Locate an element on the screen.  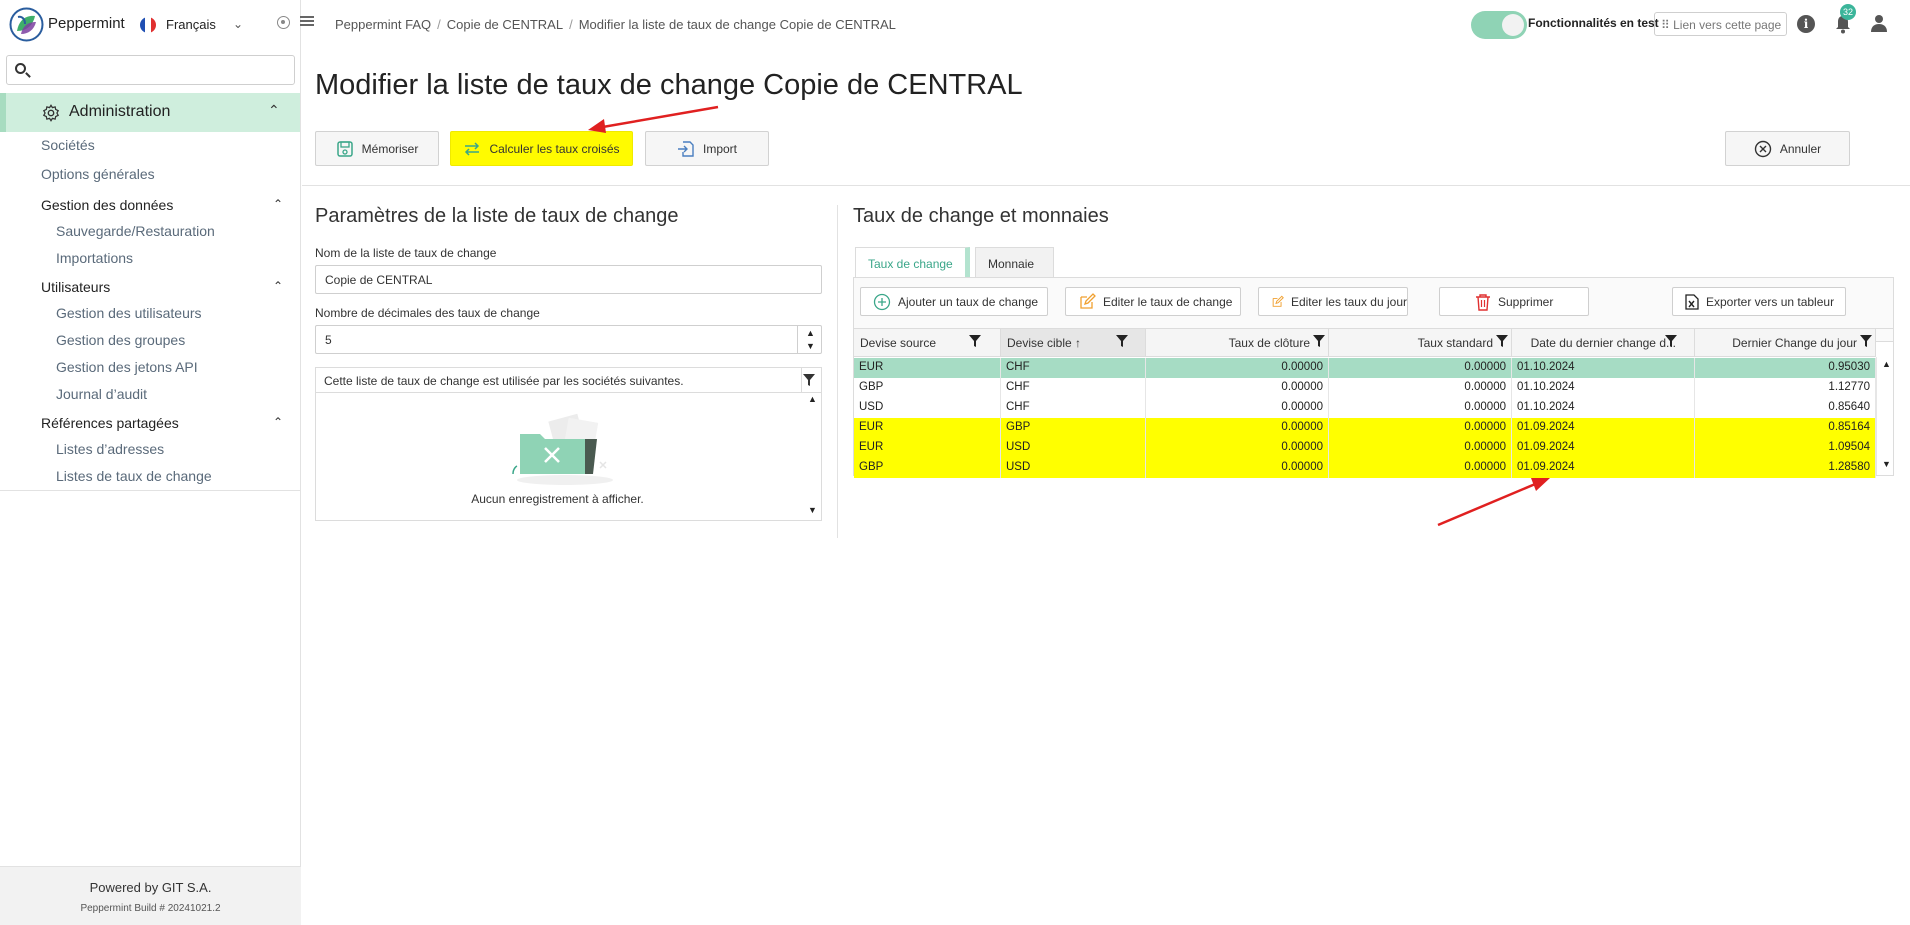
col-header-standard-rate: Taux standard is located at coordinates (1420, 342).